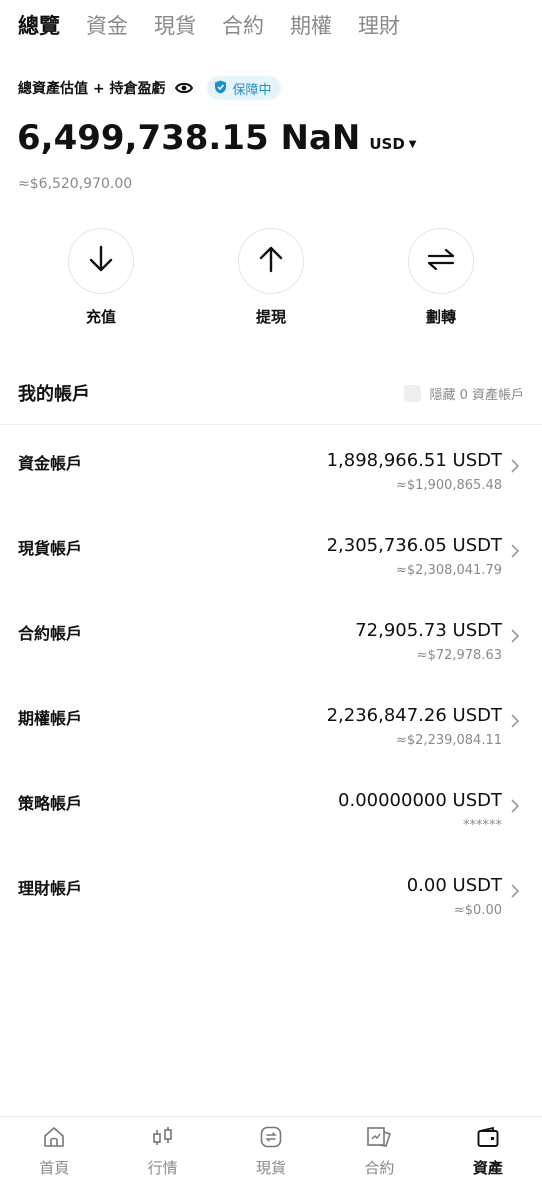 Image resolution: width=542 pixels, height=1182 pixels. I want to click on account-amount: 2,236,847.26 USDT, so click(414, 715).